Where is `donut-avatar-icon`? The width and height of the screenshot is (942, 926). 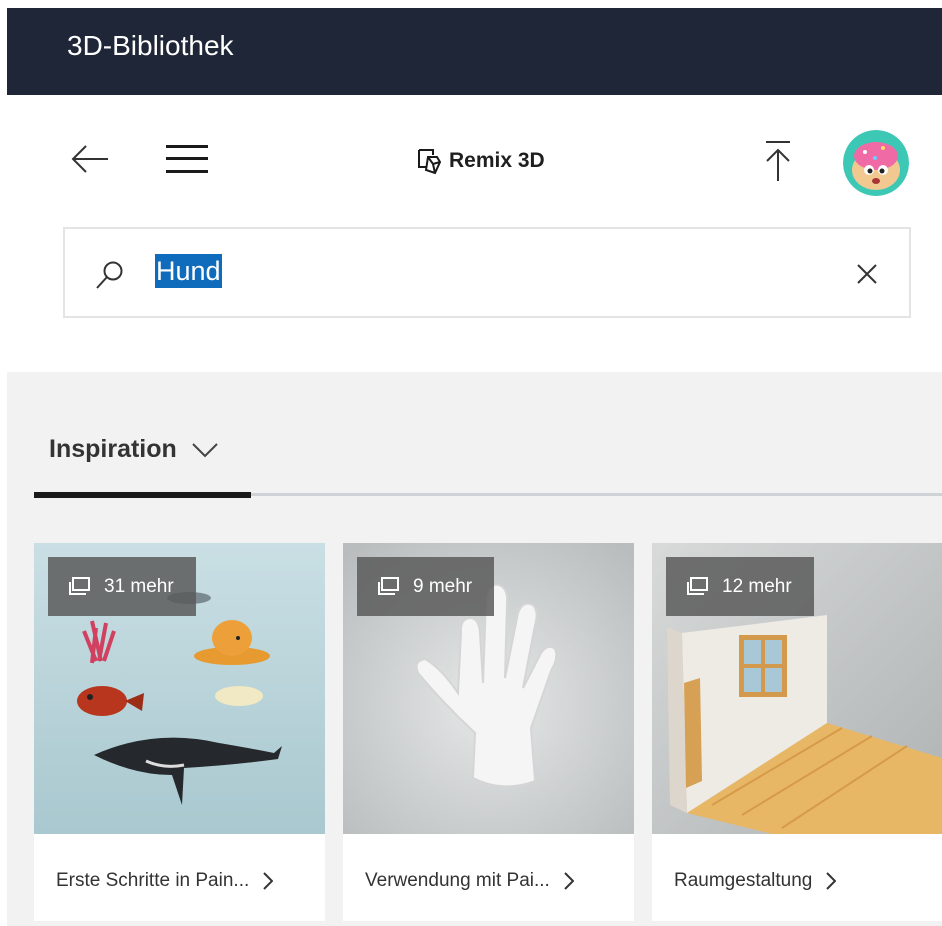
donut-avatar-icon is located at coordinates (876, 163).